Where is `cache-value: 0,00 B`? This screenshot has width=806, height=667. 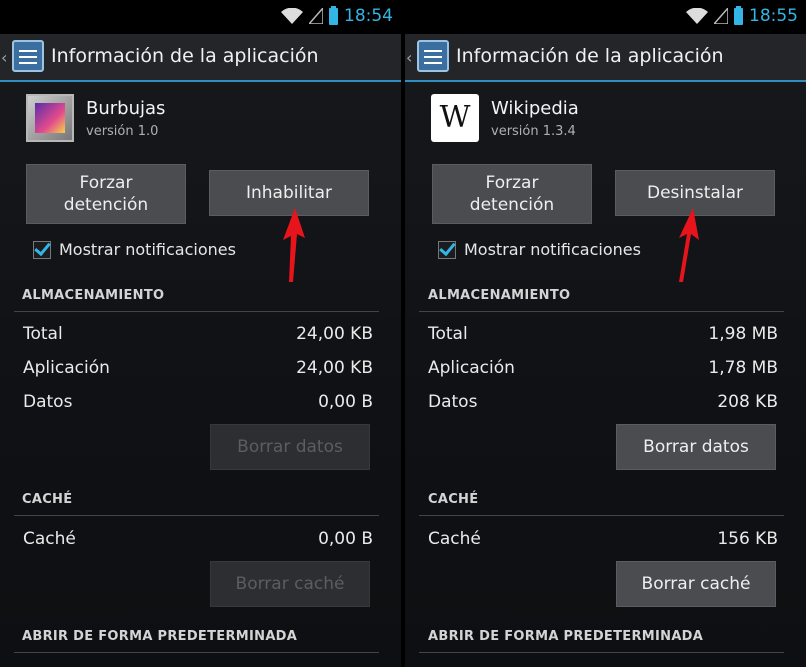
cache-value: 0,00 B is located at coordinates (345, 539).